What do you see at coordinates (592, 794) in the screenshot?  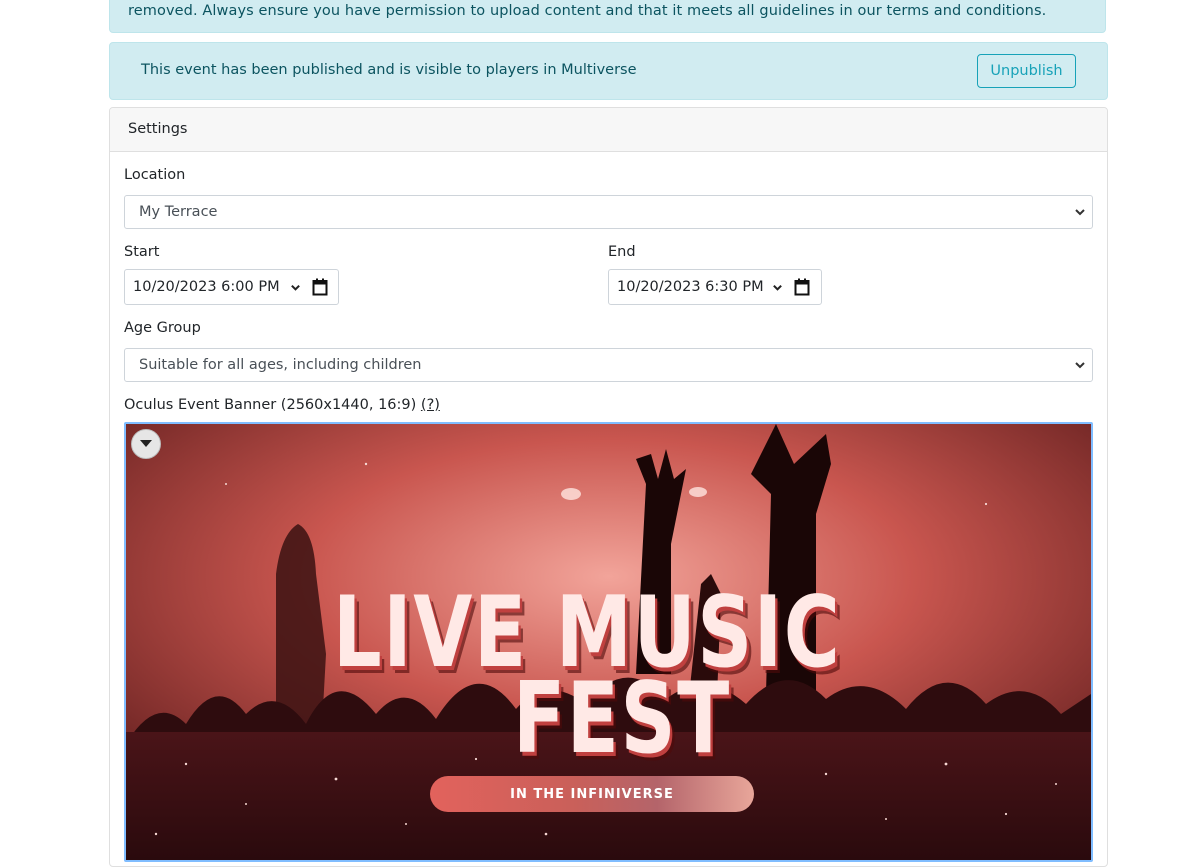 I see `banner-tagline: IN THE INFINIVERSE` at bounding box center [592, 794].